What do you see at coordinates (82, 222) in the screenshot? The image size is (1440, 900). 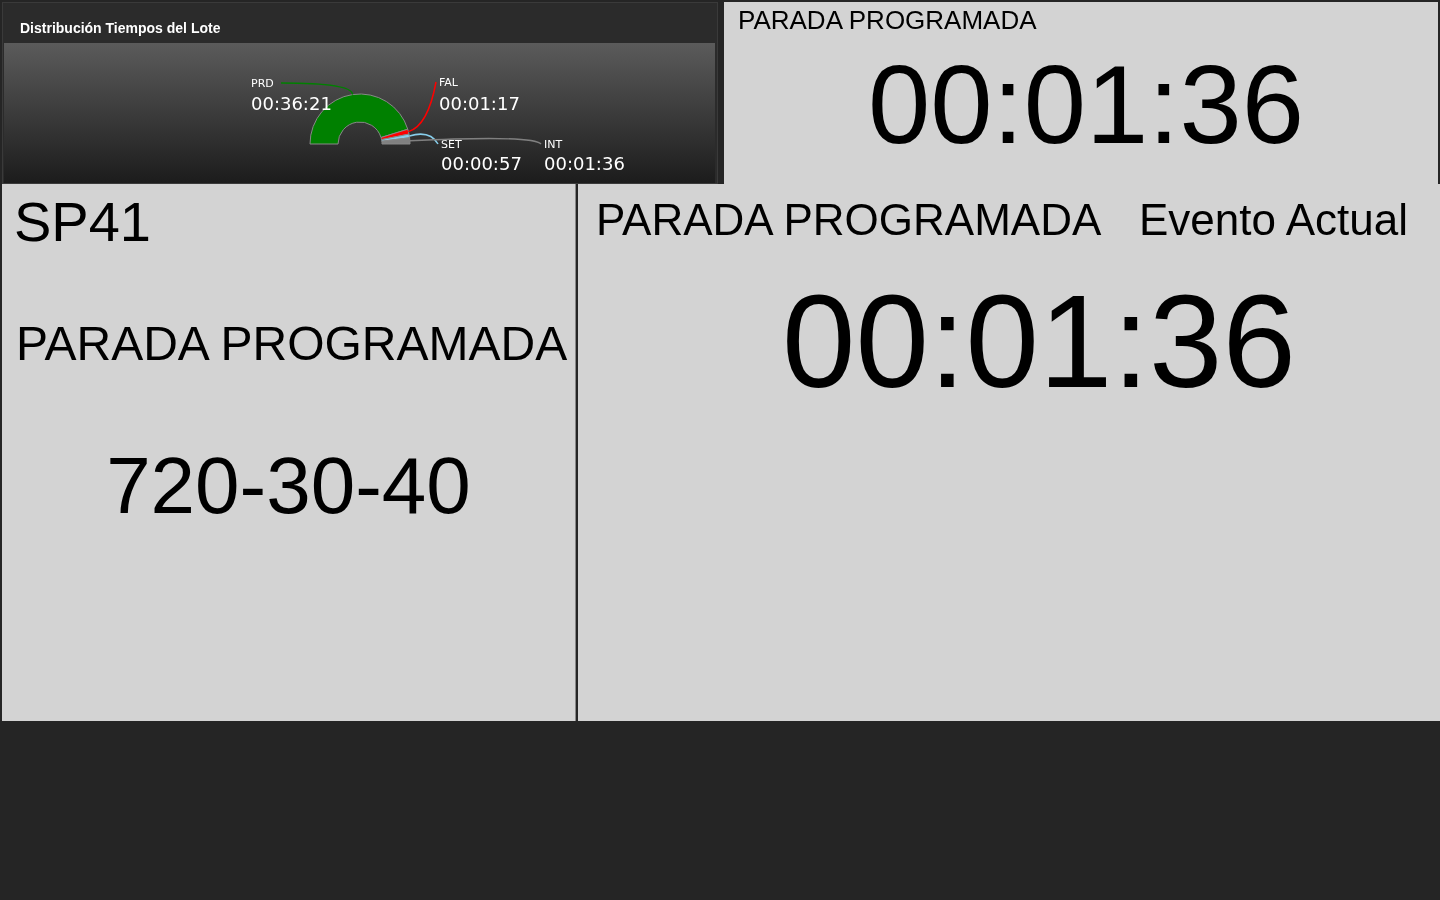 I see `machine-code: SP41` at bounding box center [82, 222].